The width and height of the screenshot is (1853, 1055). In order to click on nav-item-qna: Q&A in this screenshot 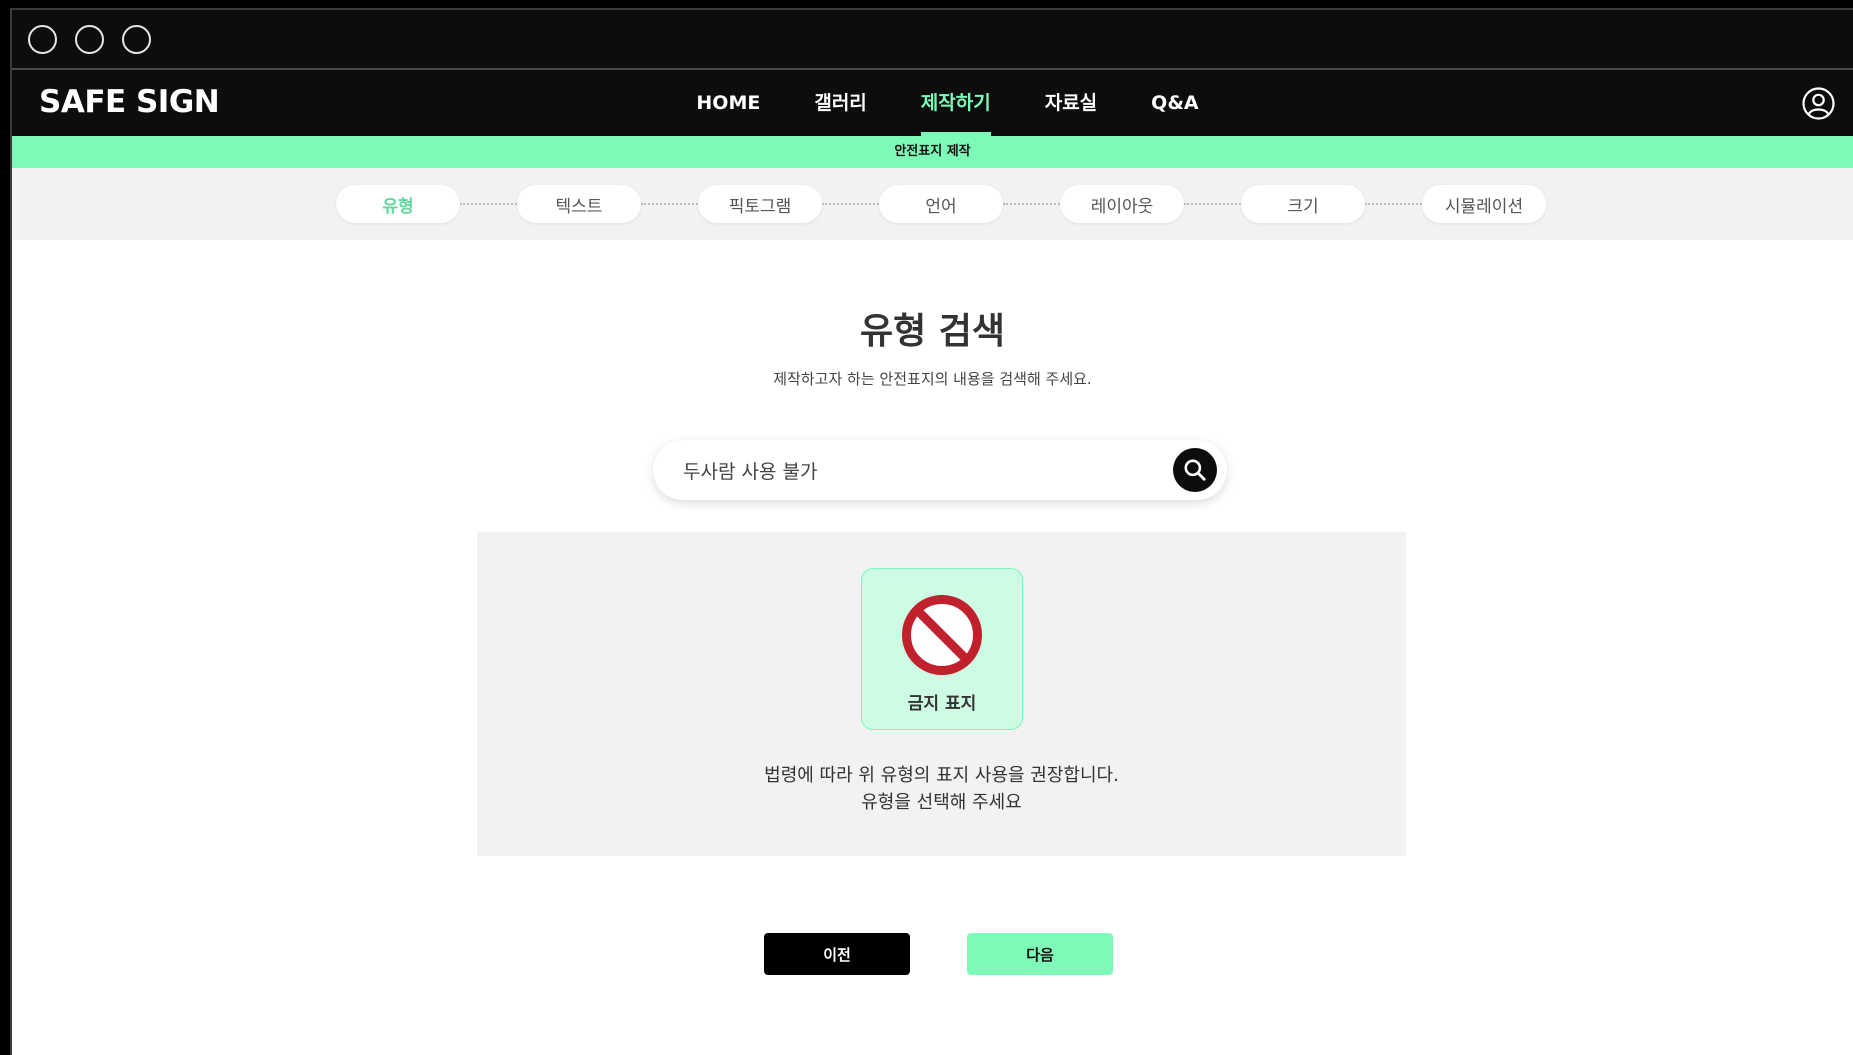, I will do `click(1174, 103)`.